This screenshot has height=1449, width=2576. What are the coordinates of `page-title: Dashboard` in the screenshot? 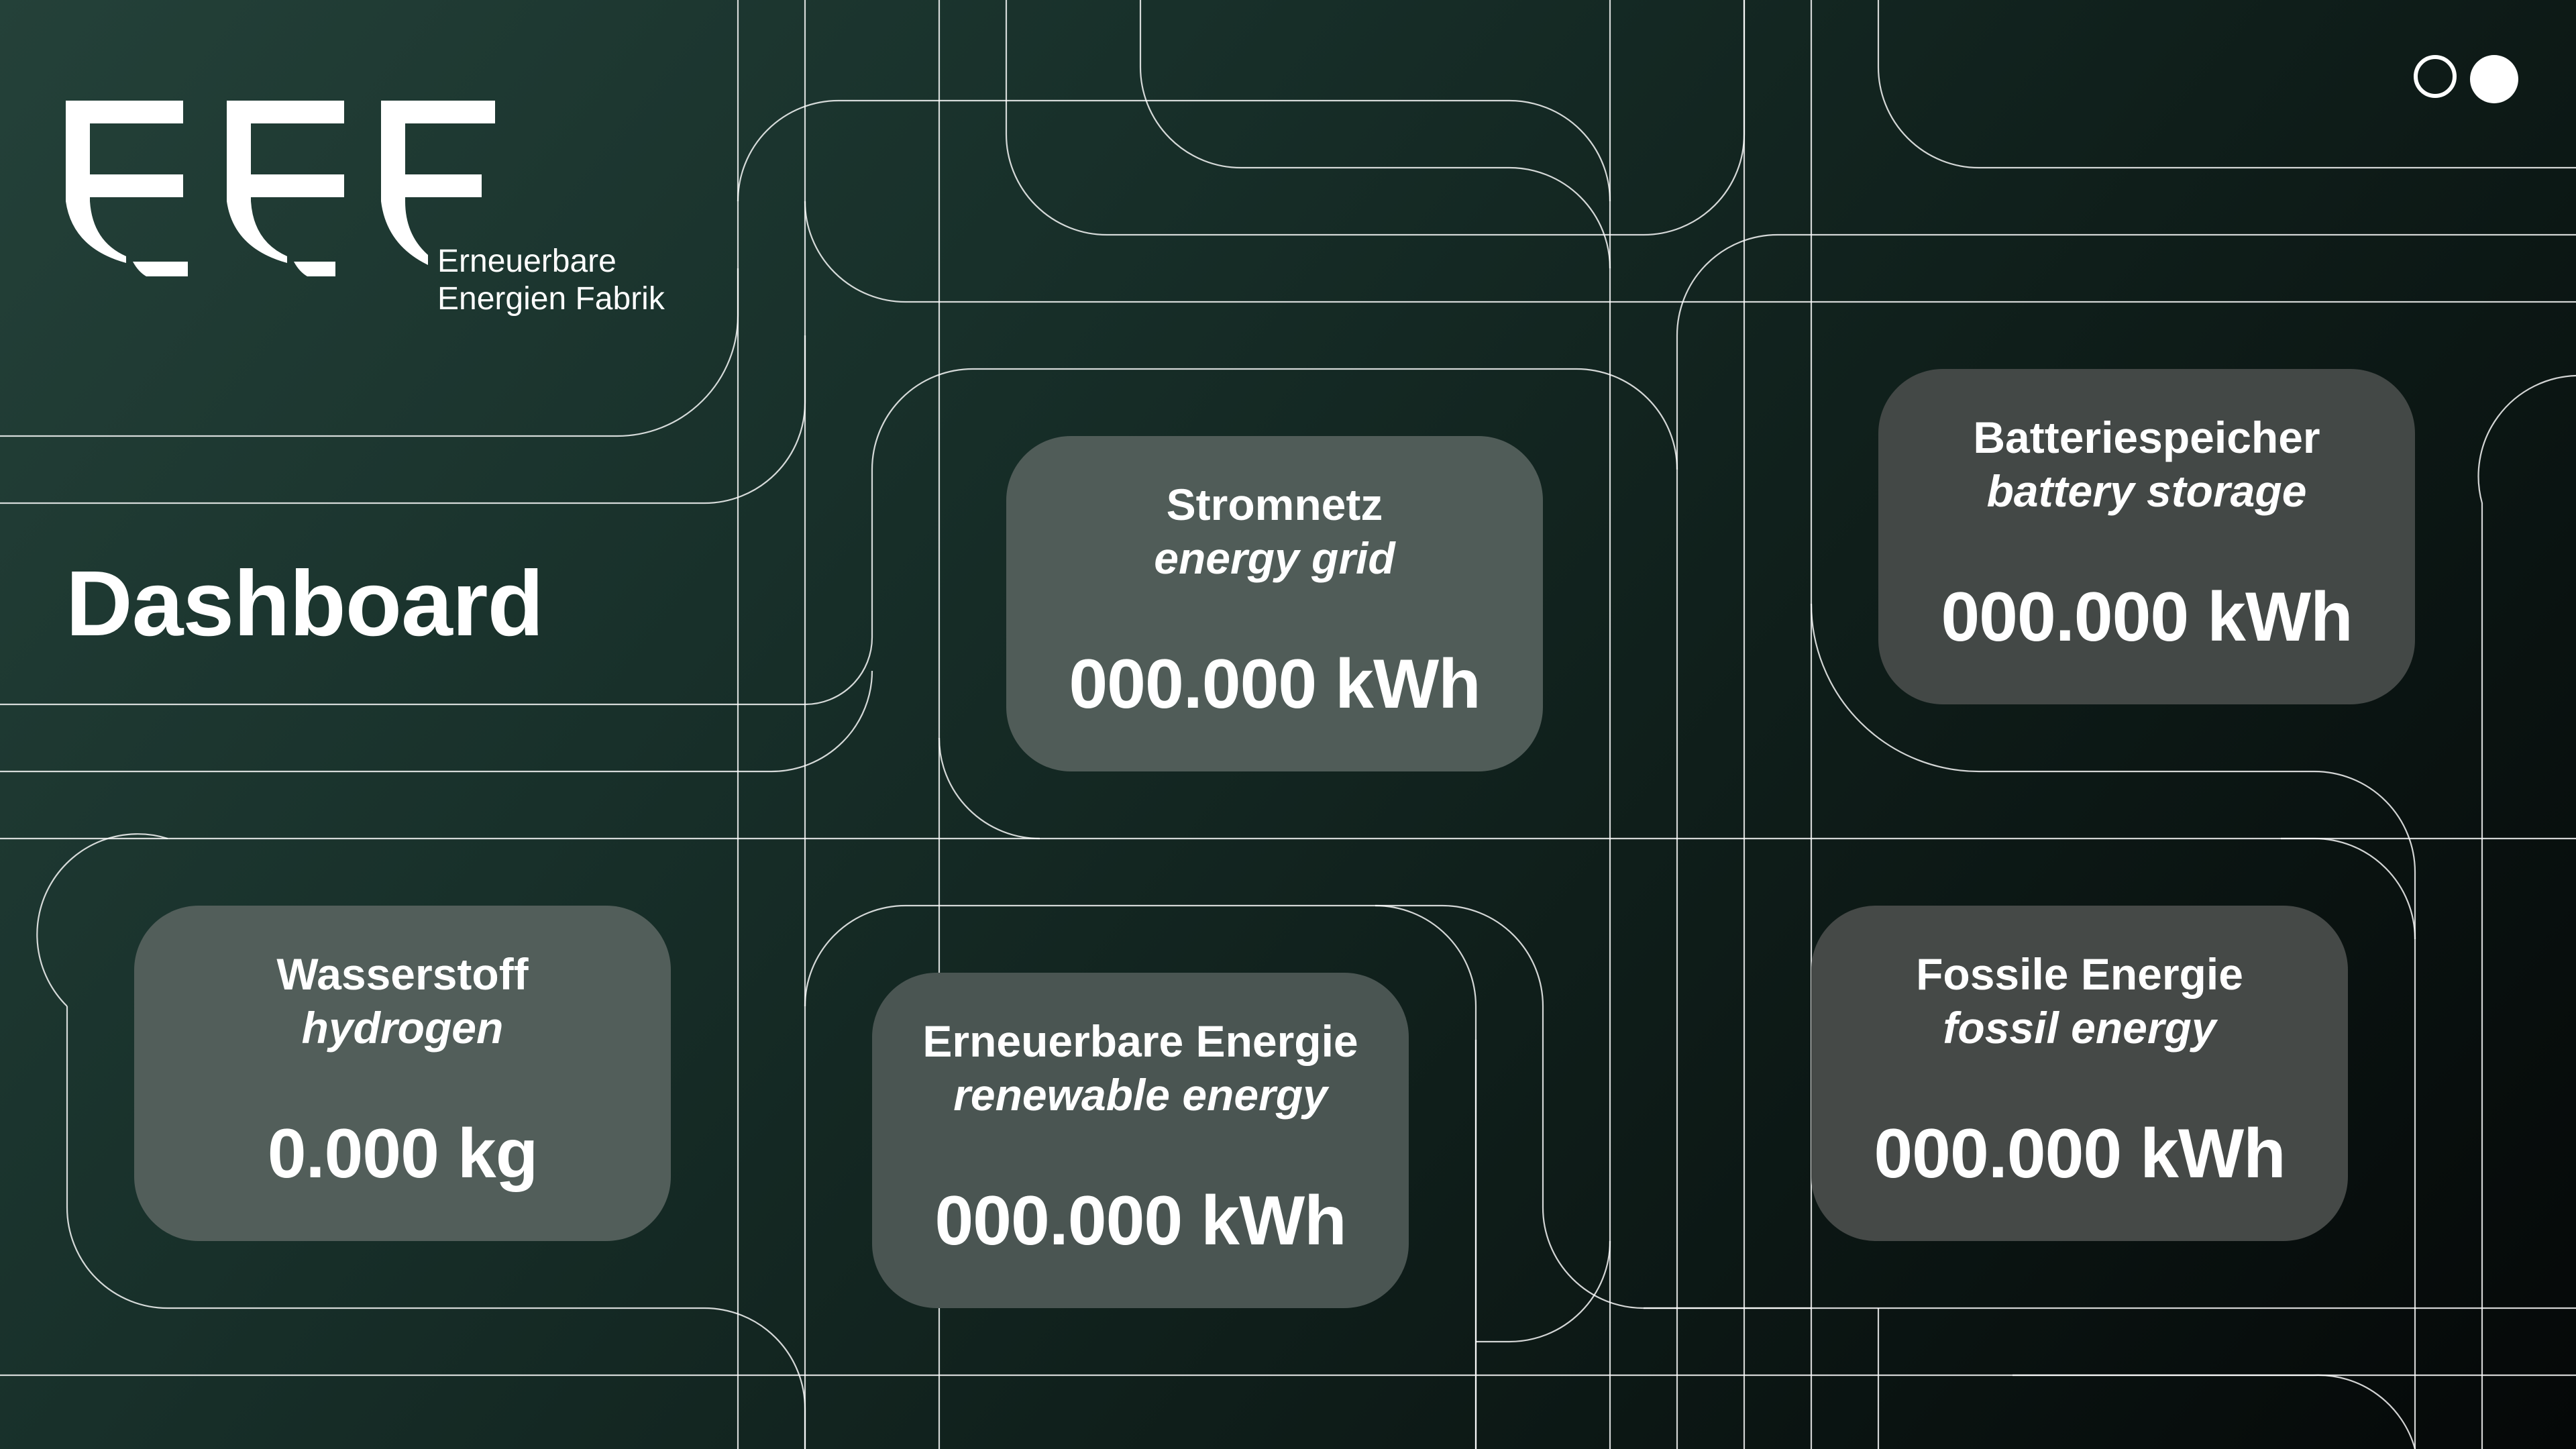 It's located at (305, 603).